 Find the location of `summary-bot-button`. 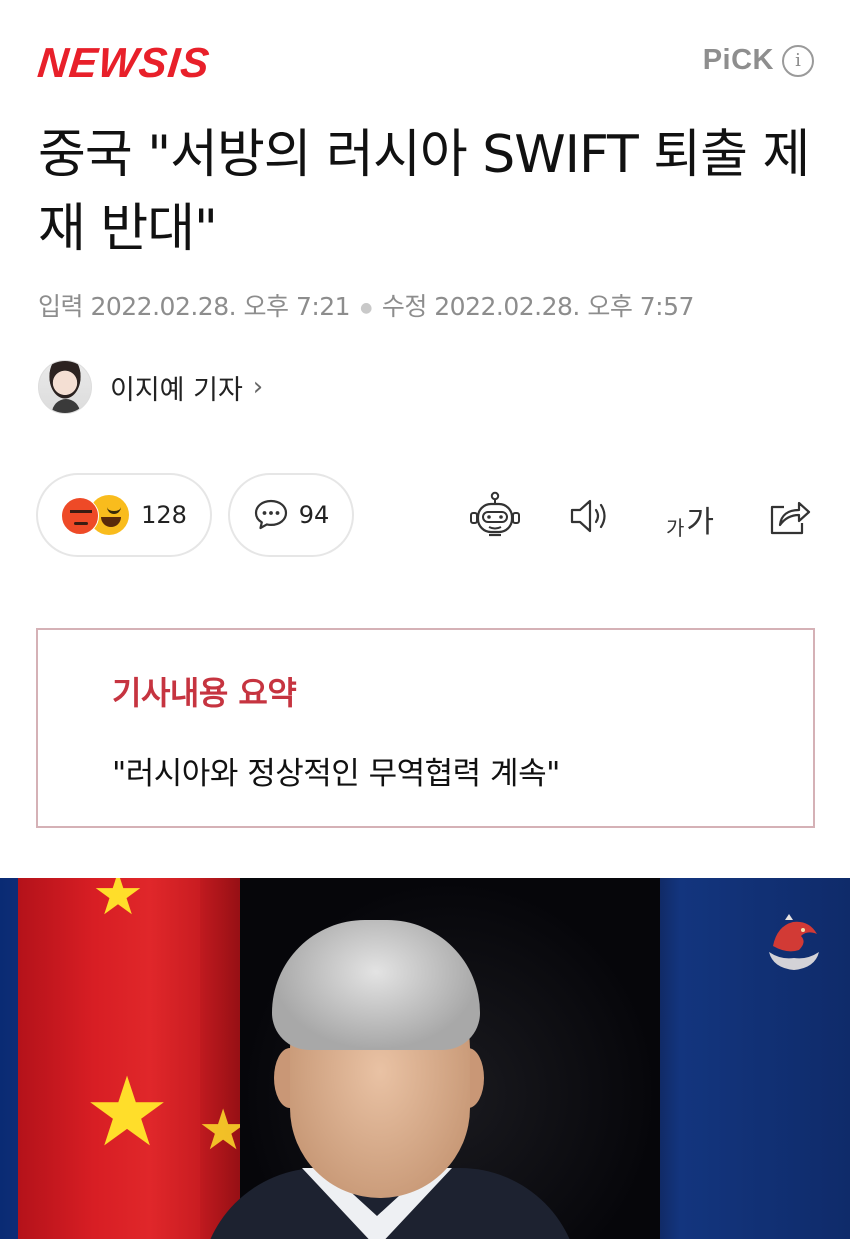

summary-bot-button is located at coordinates (495, 516).